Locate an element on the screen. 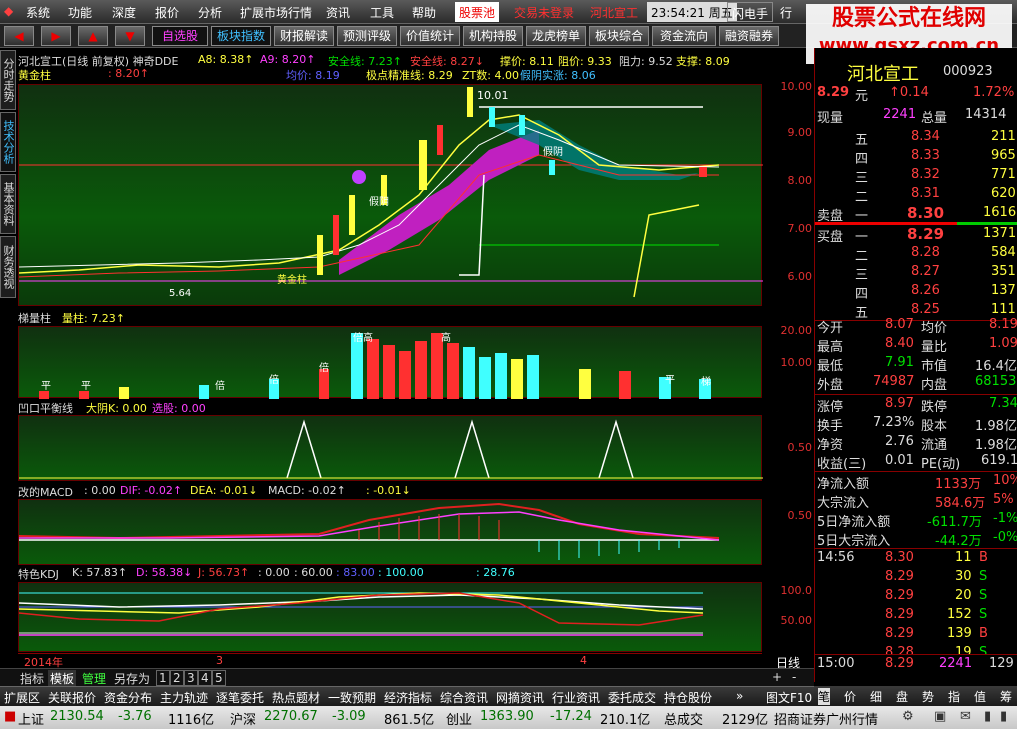 This screenshot has height=729, width=1017. balance-chart is located at coordinates (391, 449).